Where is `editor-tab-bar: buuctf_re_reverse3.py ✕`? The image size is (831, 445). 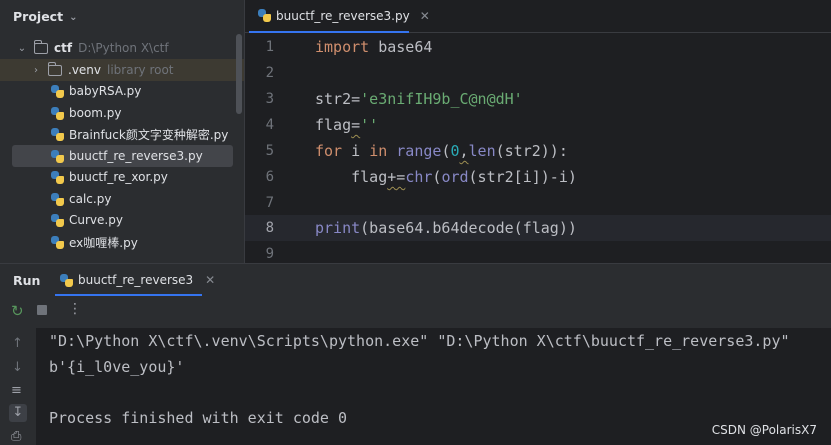
editor-tab-bar: buuctf_re_reverse3.py ✕ is located at coordinates (538, 16).